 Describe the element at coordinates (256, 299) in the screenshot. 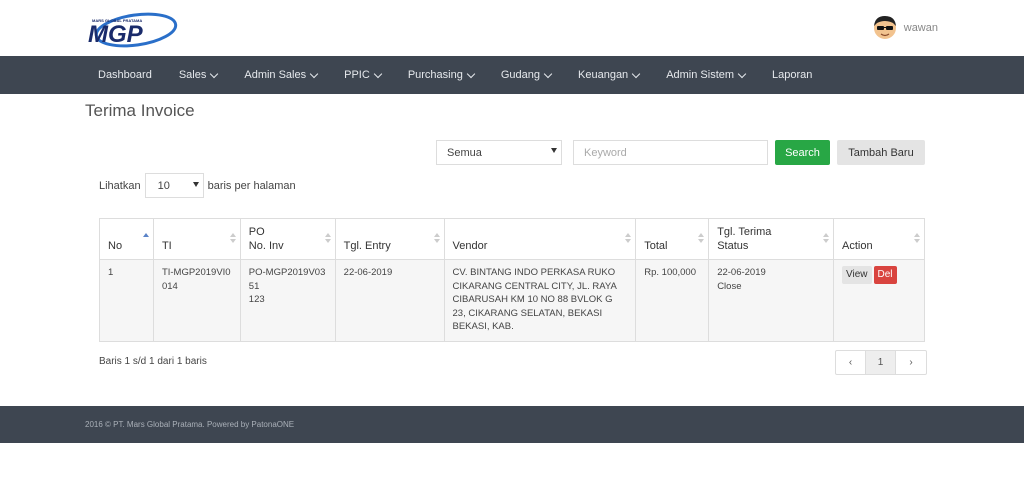

I see `cell-inv: 123` at that location.